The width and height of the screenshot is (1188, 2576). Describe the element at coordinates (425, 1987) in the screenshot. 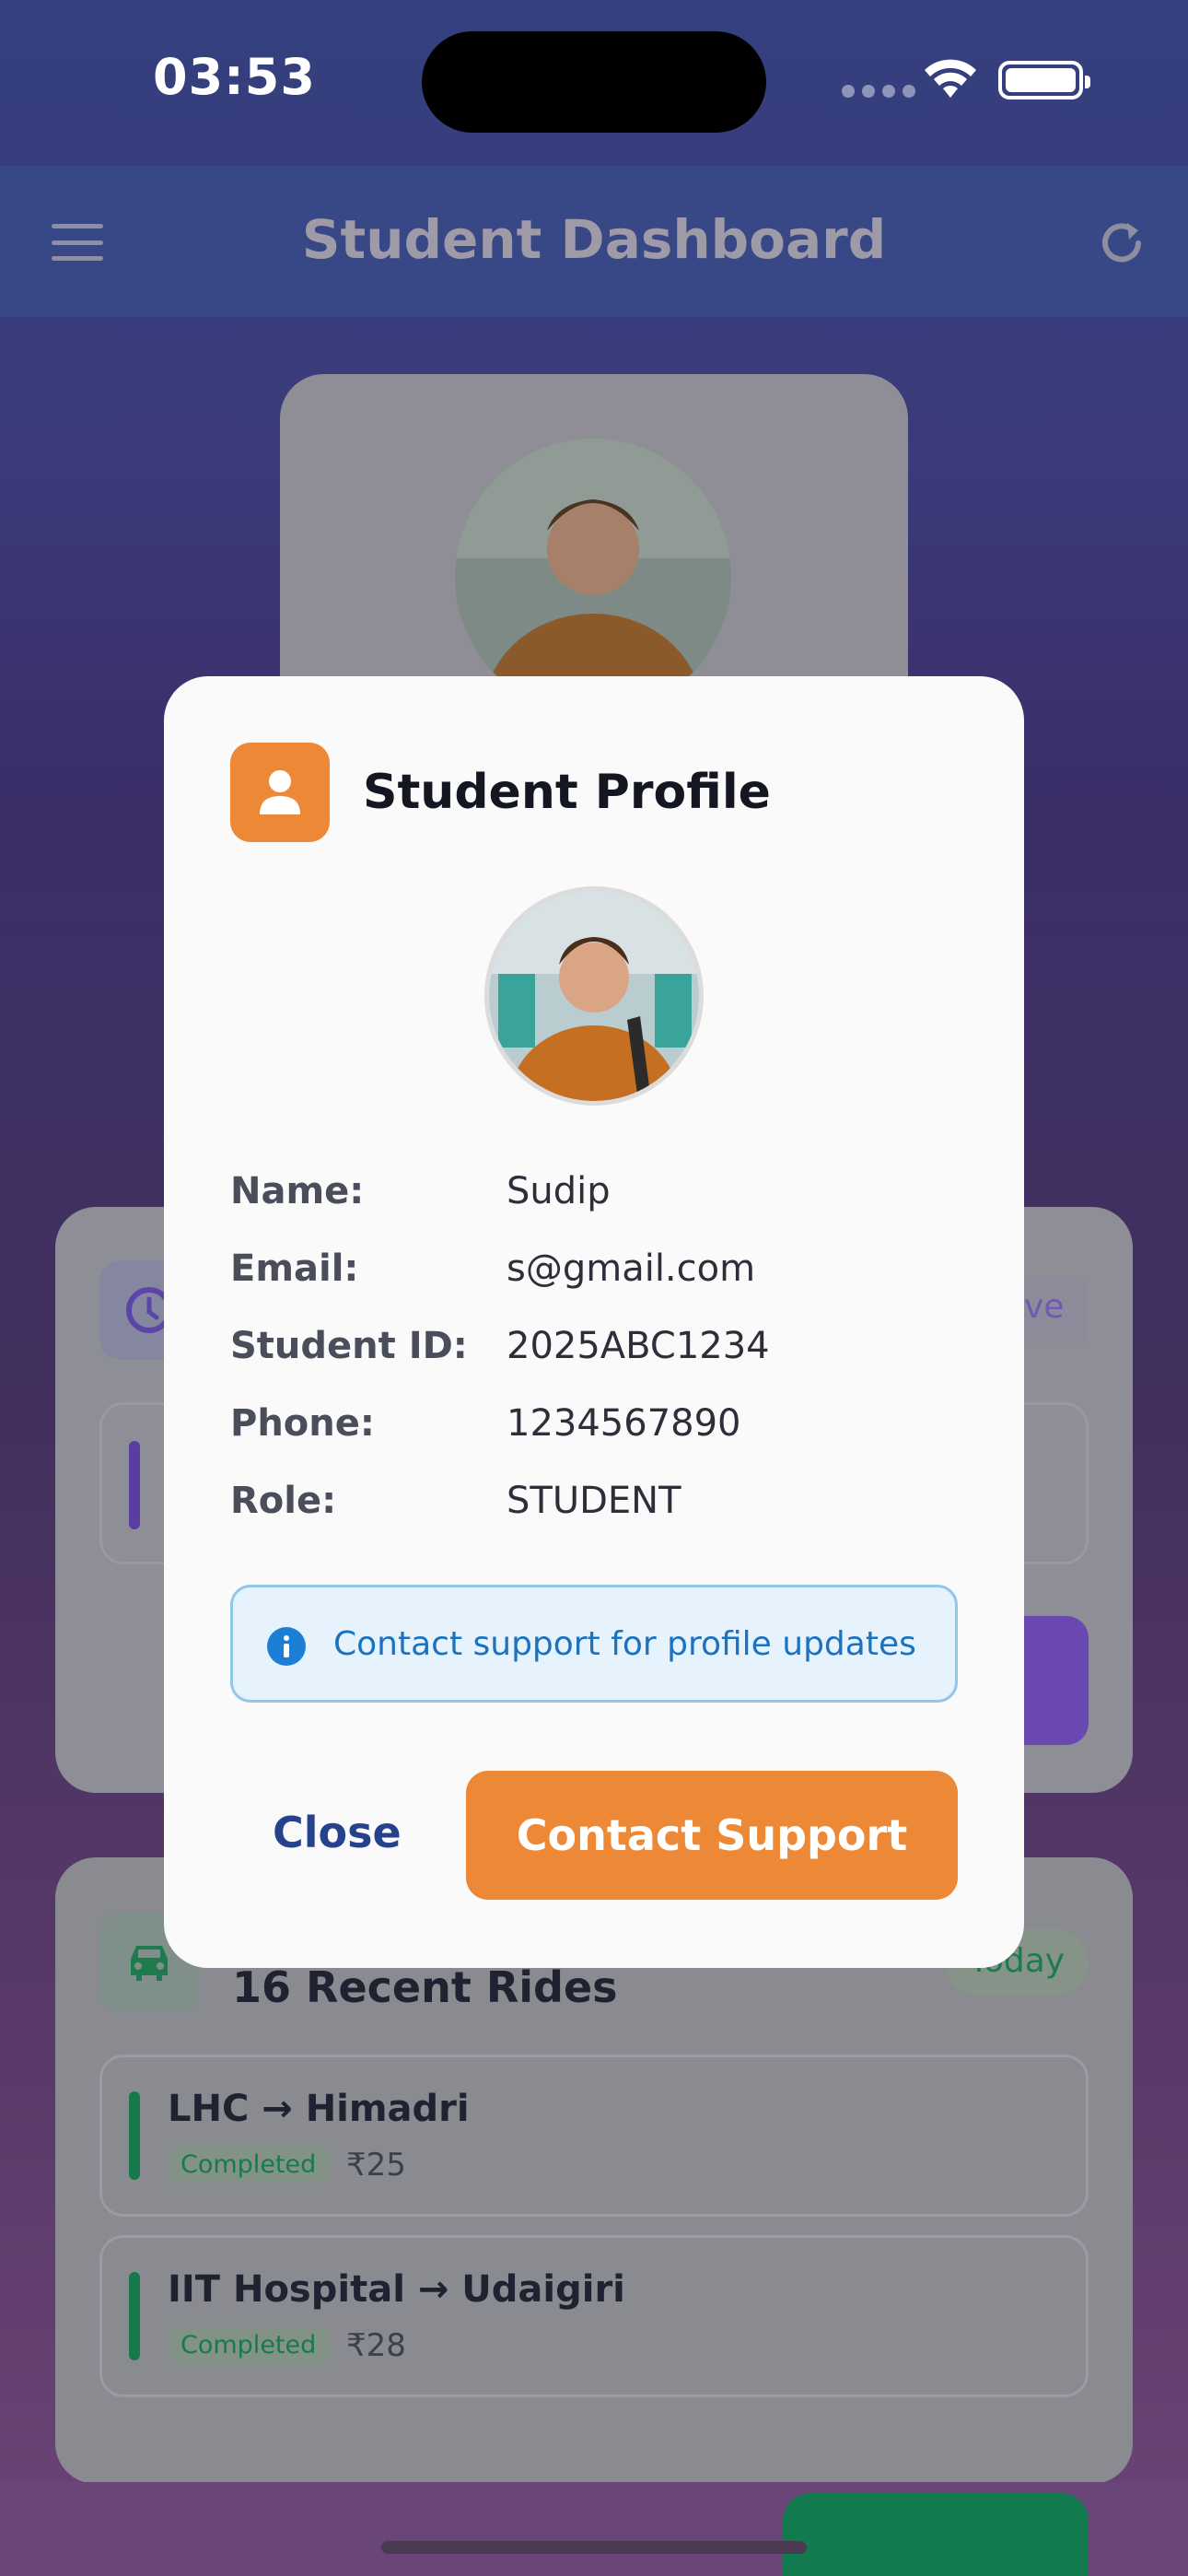

I see `recent-rides-title: 16 Recent Rides` at that location.